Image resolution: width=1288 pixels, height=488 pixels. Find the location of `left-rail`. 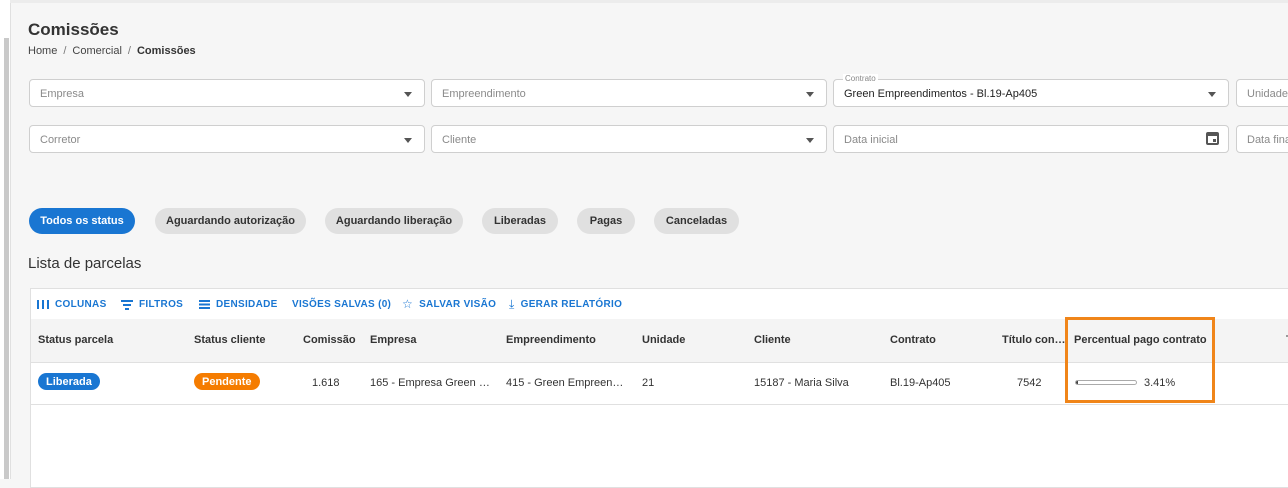

left-rail is located at coordinates (5, 239).